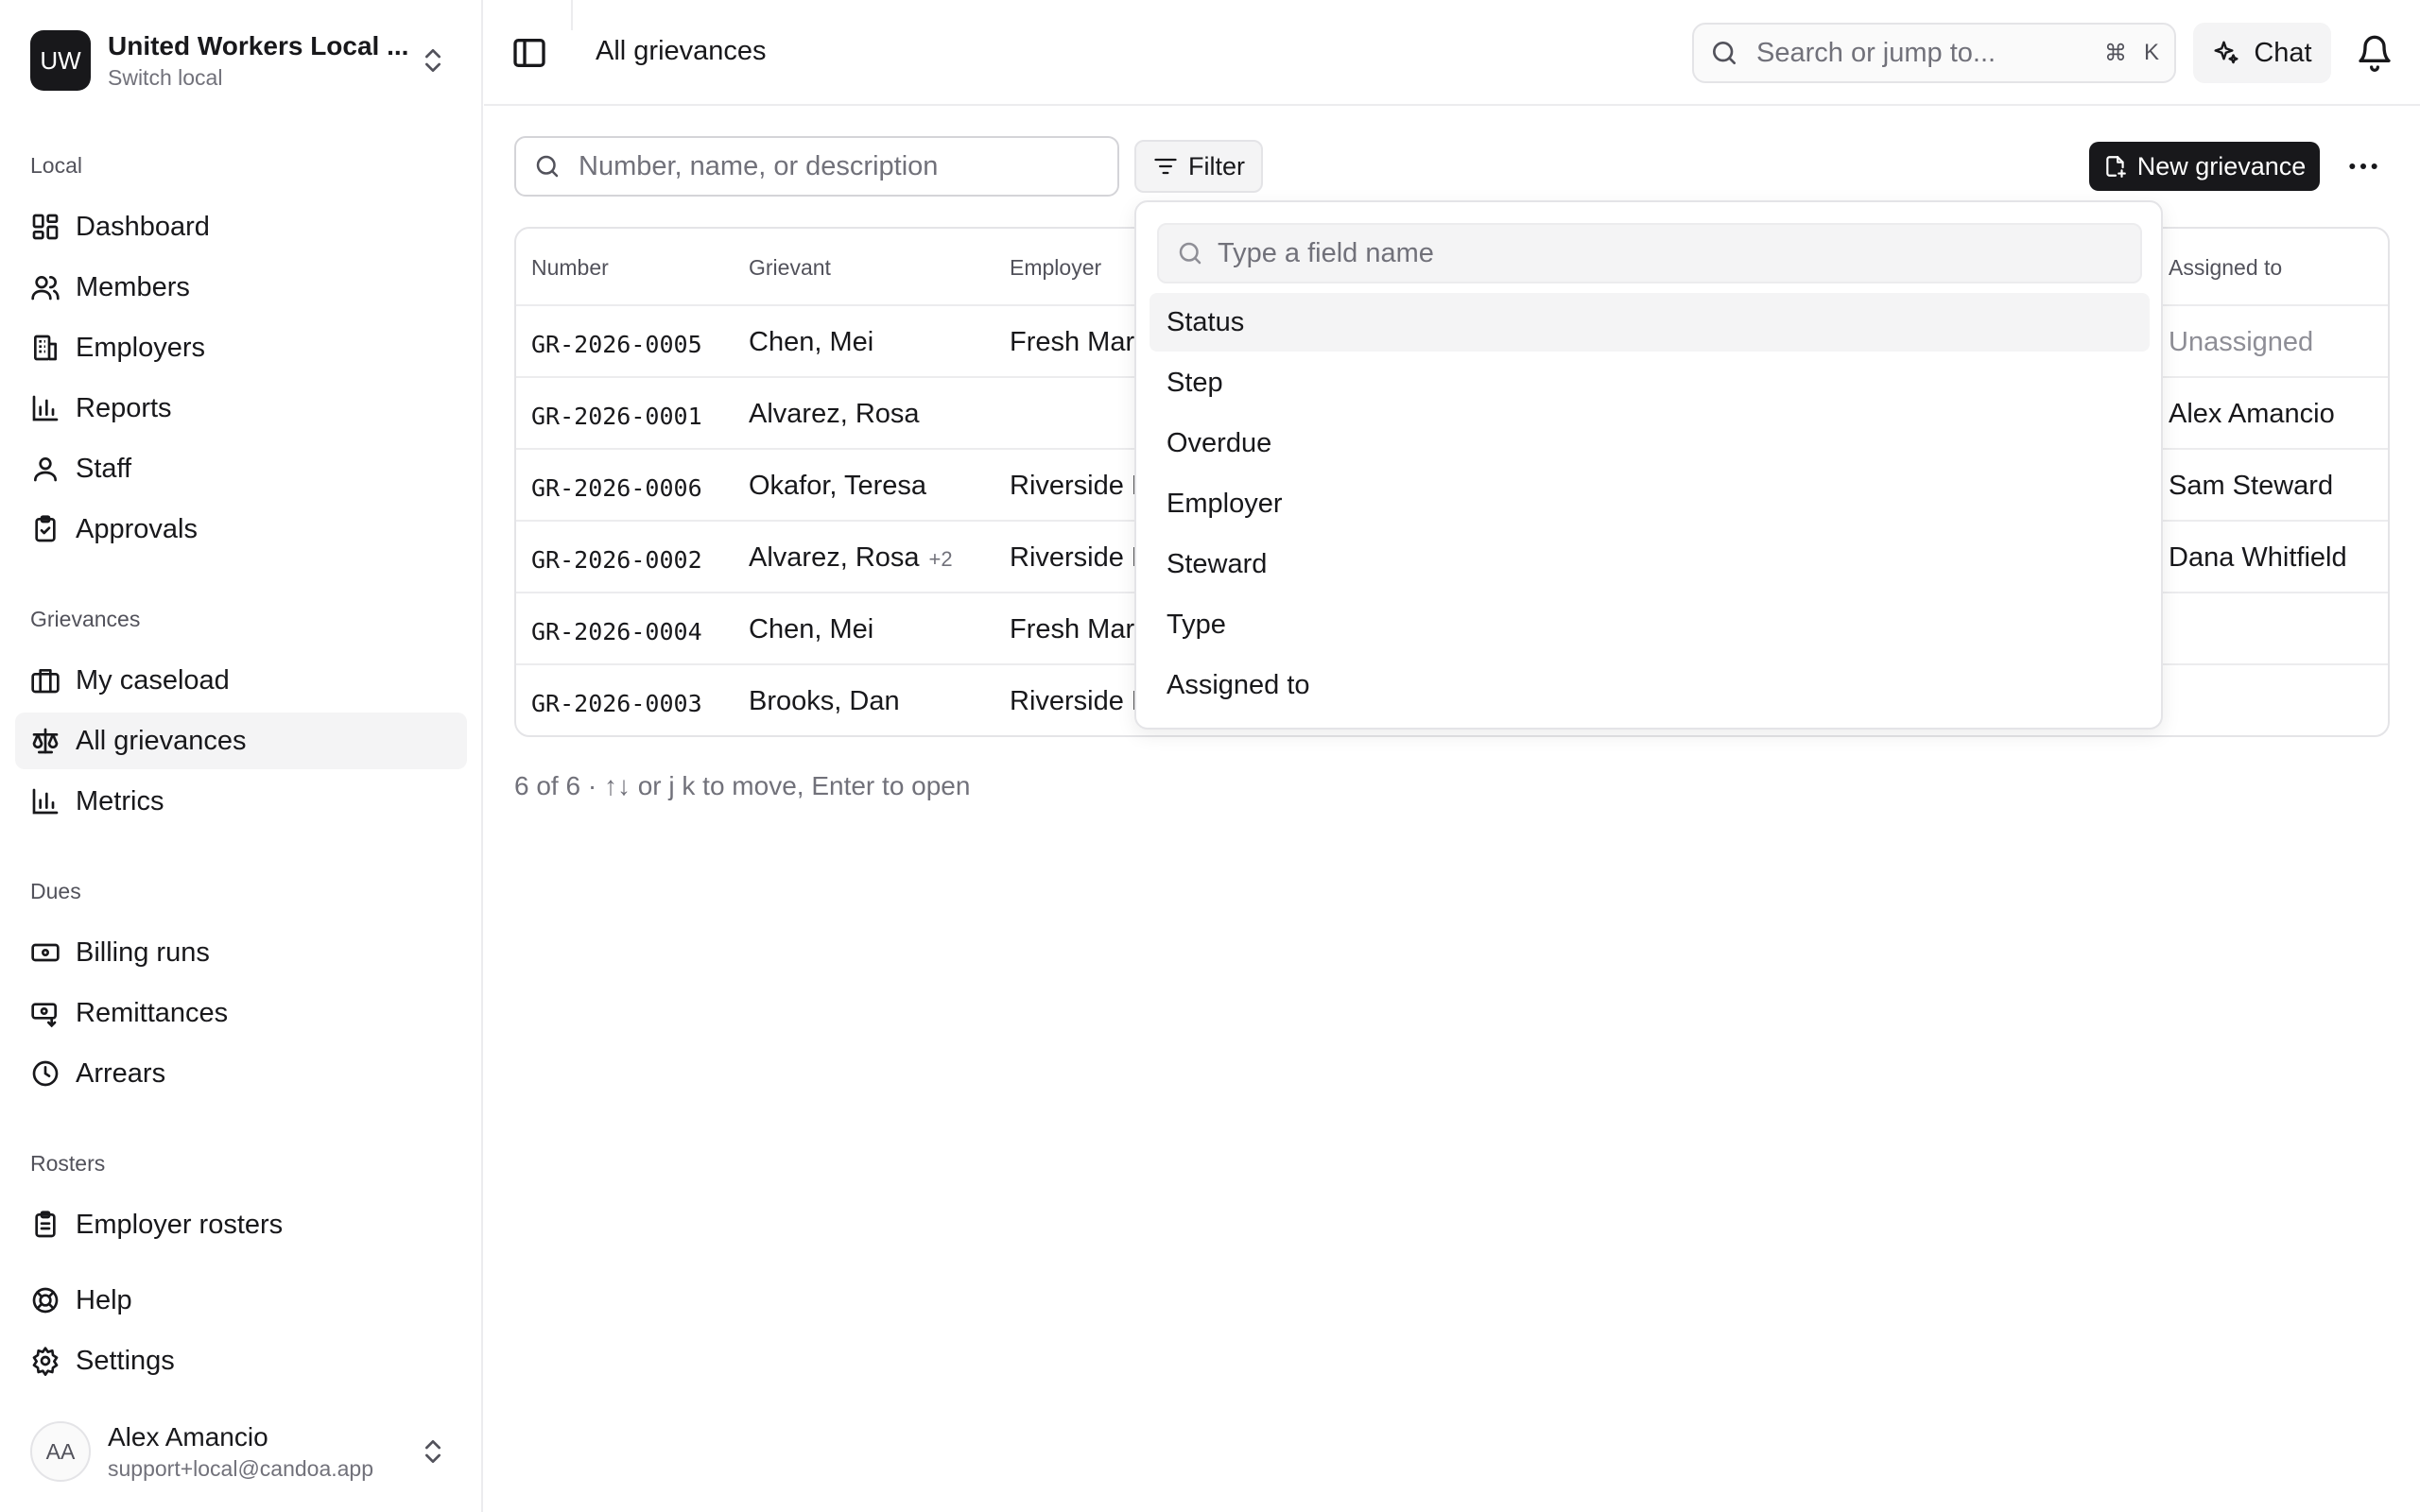 The height and width of the screenshot is (1512, 2420). Describe the element at coordinates (60, 1451) in the screenshot. I see `avatar: AA` at that location.